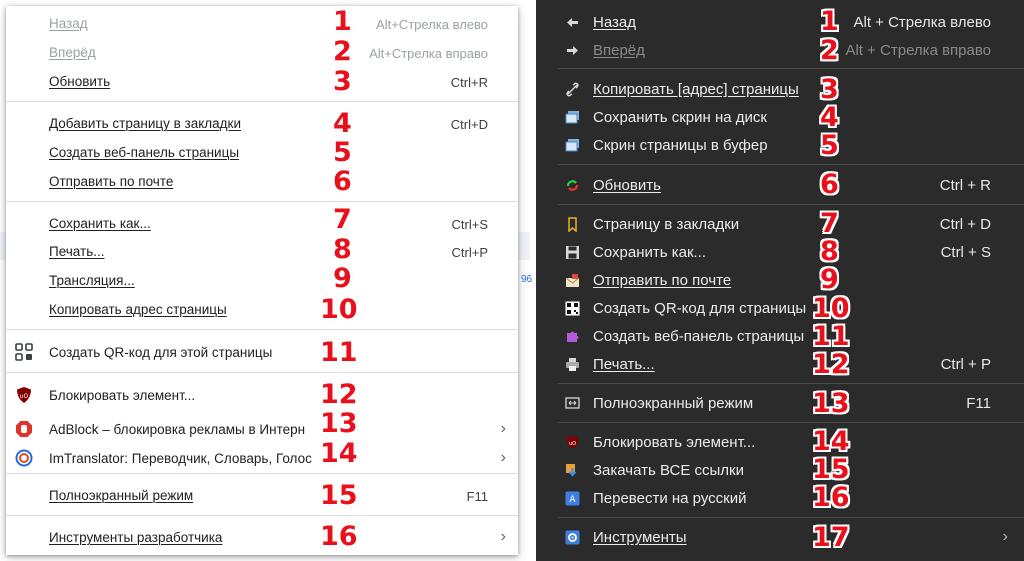 This screenshot has width=1024, height=561. I want to click on menu-item-label: Создать QR-код для страницы, so click(700, 308).